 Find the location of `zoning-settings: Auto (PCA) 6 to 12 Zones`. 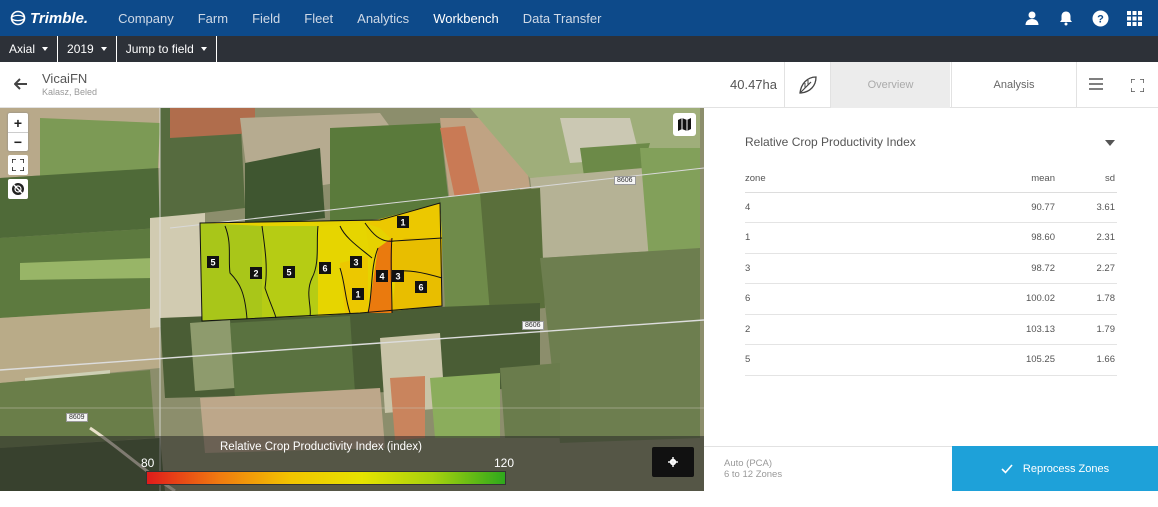

zoning-settings: Auto (PCA) 6 to 12 Zones is located at coordinates (828, 468).